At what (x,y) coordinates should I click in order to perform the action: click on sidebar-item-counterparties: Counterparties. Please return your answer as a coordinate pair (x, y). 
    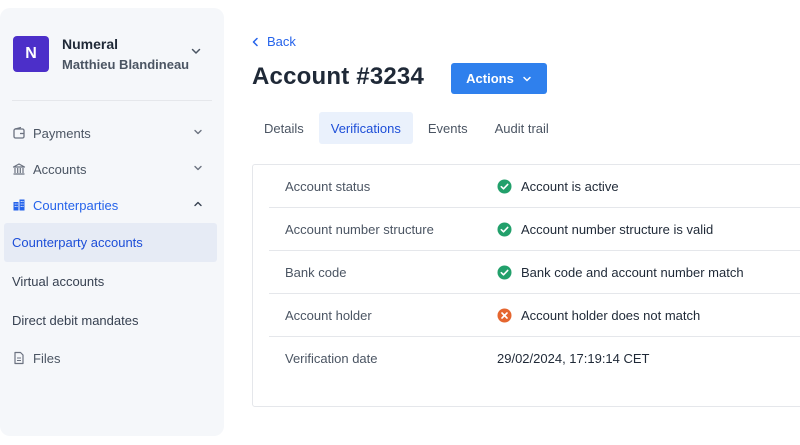
    Looking at the image, I should click on (112, 205).